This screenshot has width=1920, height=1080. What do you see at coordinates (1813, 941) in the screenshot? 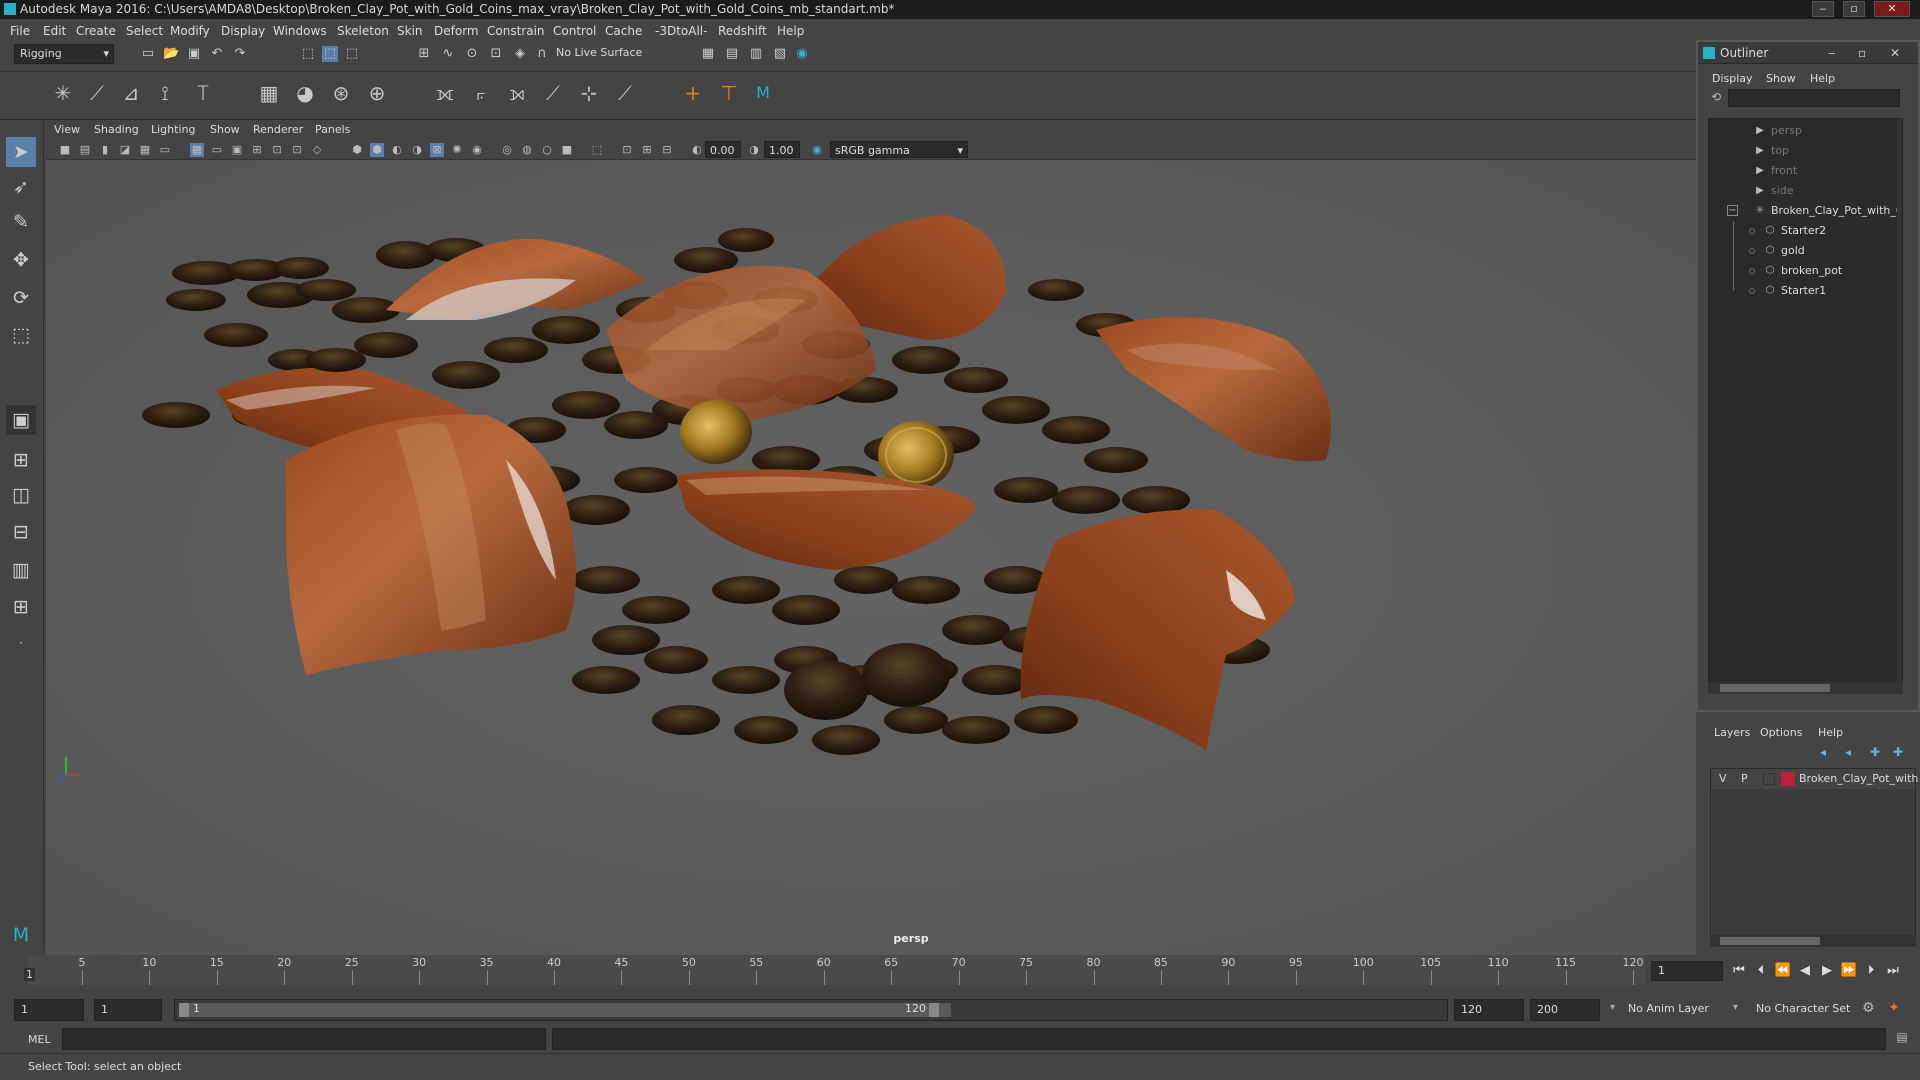
I see `layers-hscrollbar` at bounding box center [1813, 941].